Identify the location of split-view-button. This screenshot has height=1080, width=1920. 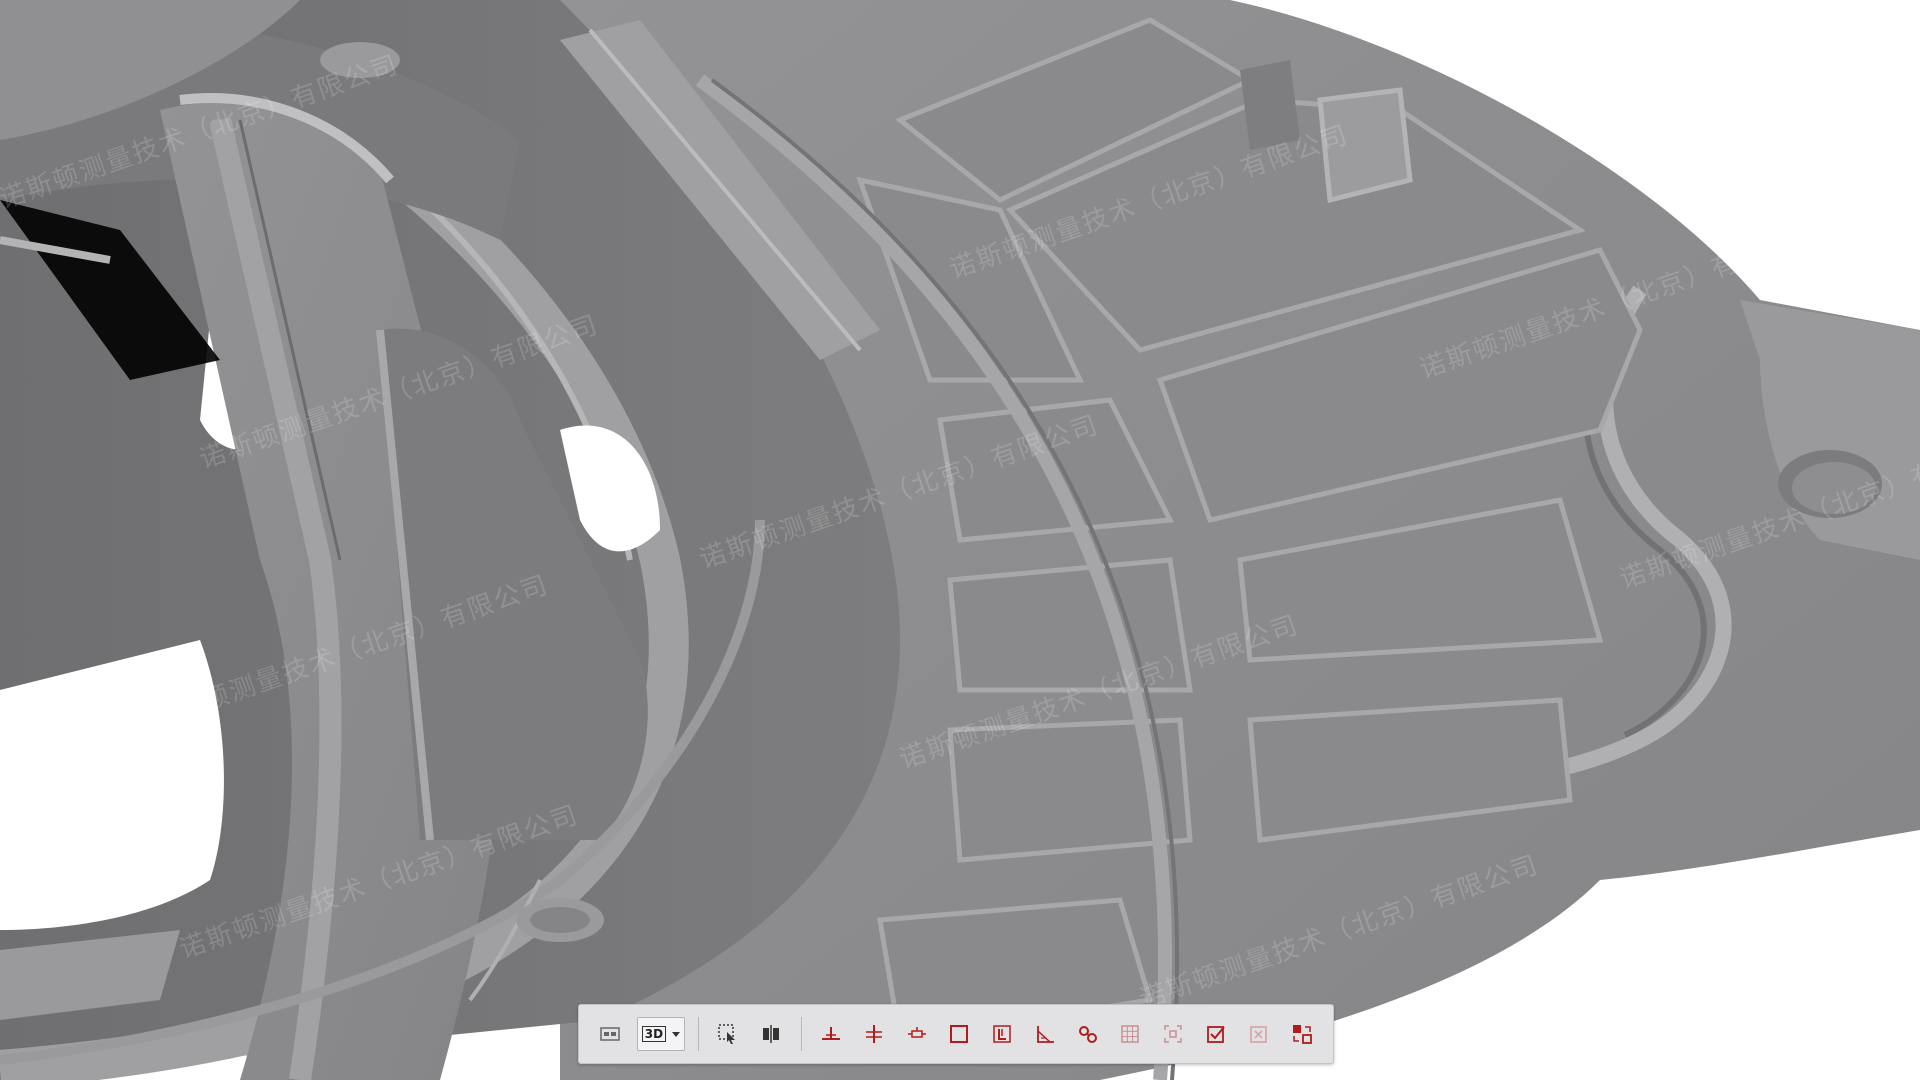
(771, 1034).